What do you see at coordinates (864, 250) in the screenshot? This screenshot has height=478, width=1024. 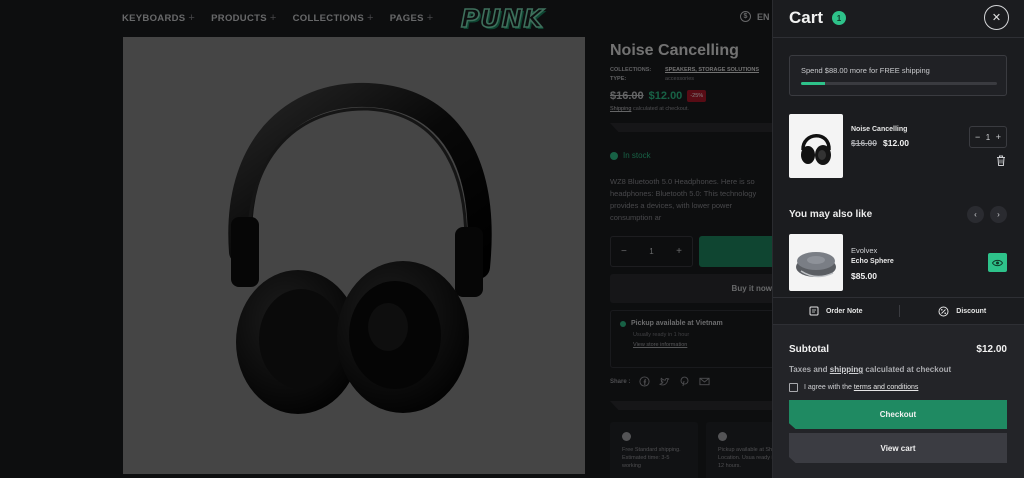 I see `recommendation-brand: Evolvex` at bounding box center [864, 250].